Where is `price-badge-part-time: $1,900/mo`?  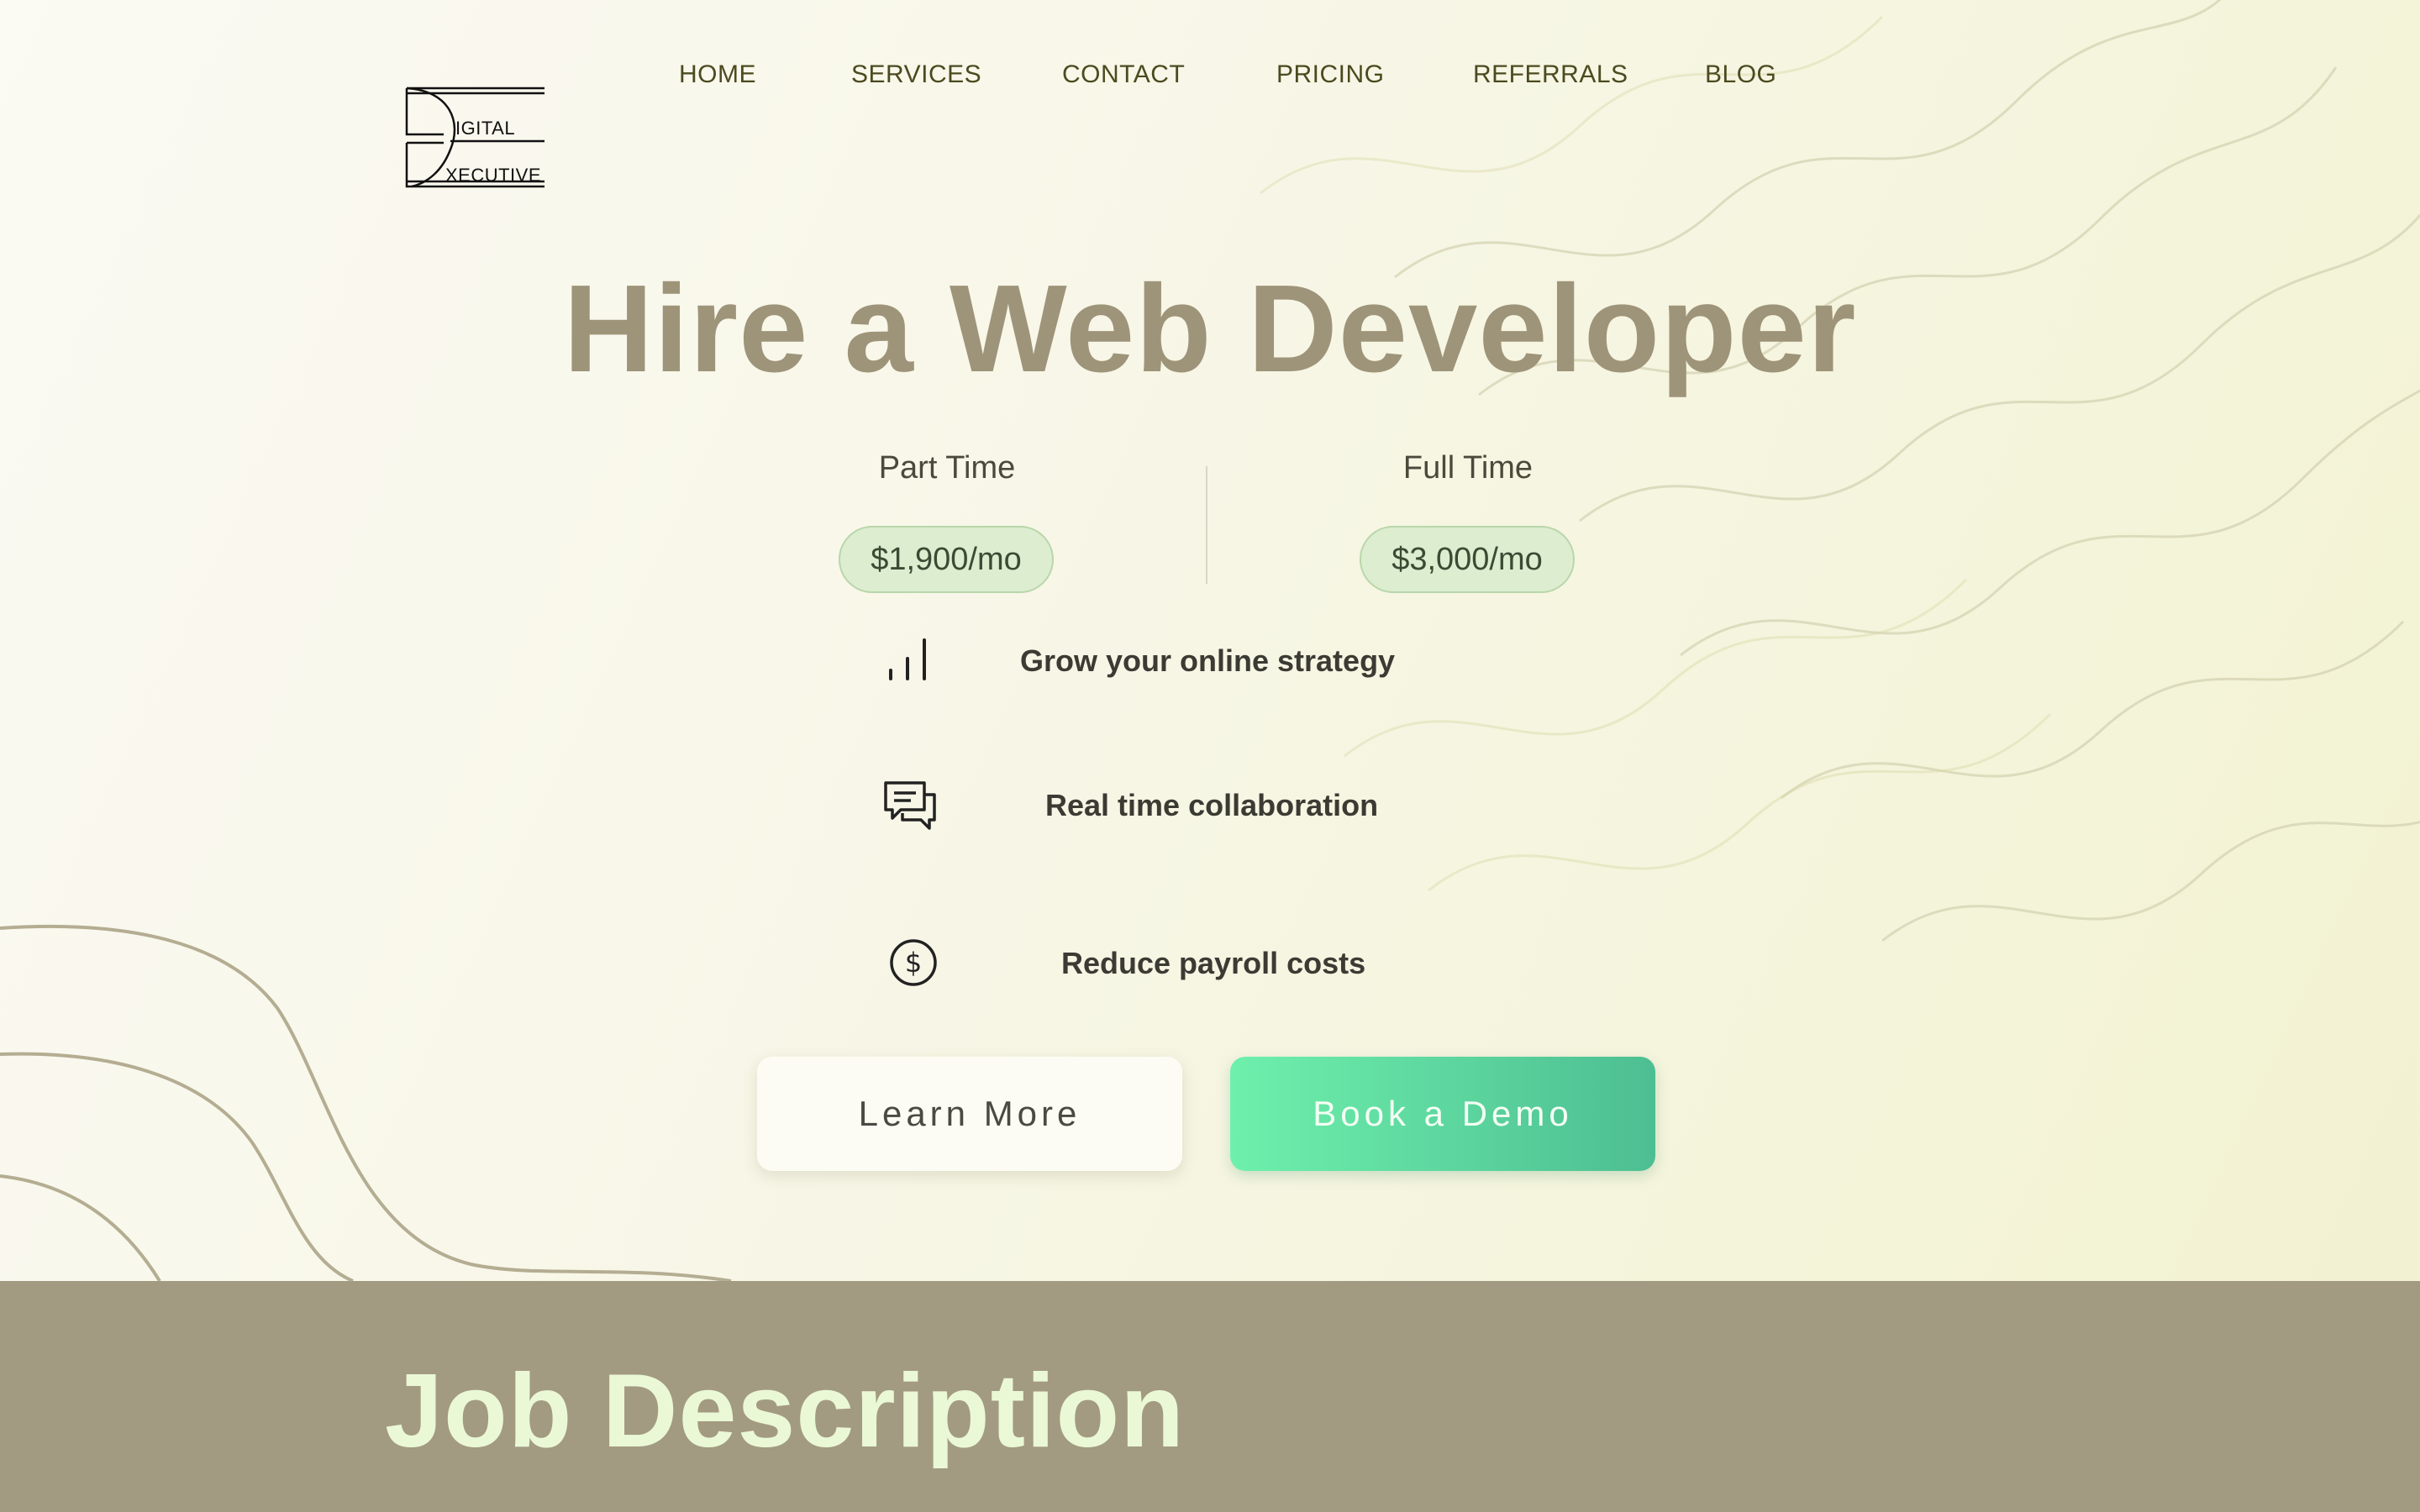 price-badge-part-time: $1,900/mo is located at coordinates (946, 559).